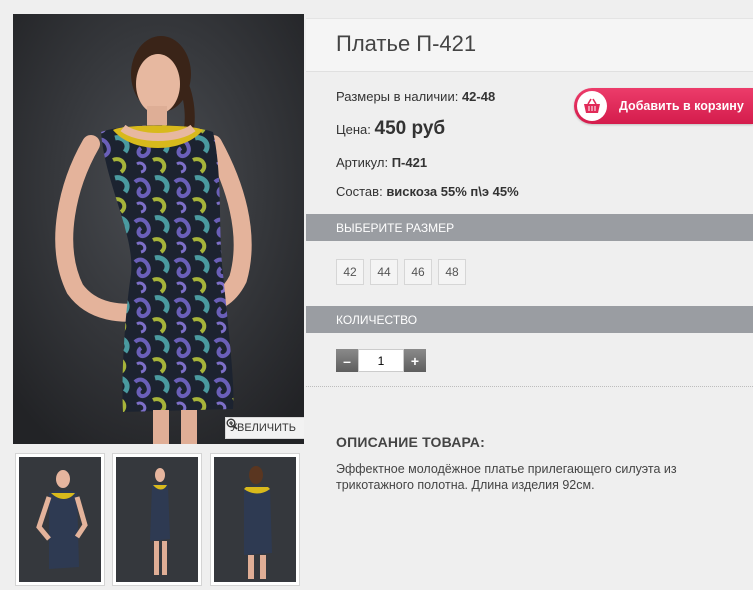  Describe the element at coordinates (529, 386) in the screenshot. I see `dotted-divider` at that location.